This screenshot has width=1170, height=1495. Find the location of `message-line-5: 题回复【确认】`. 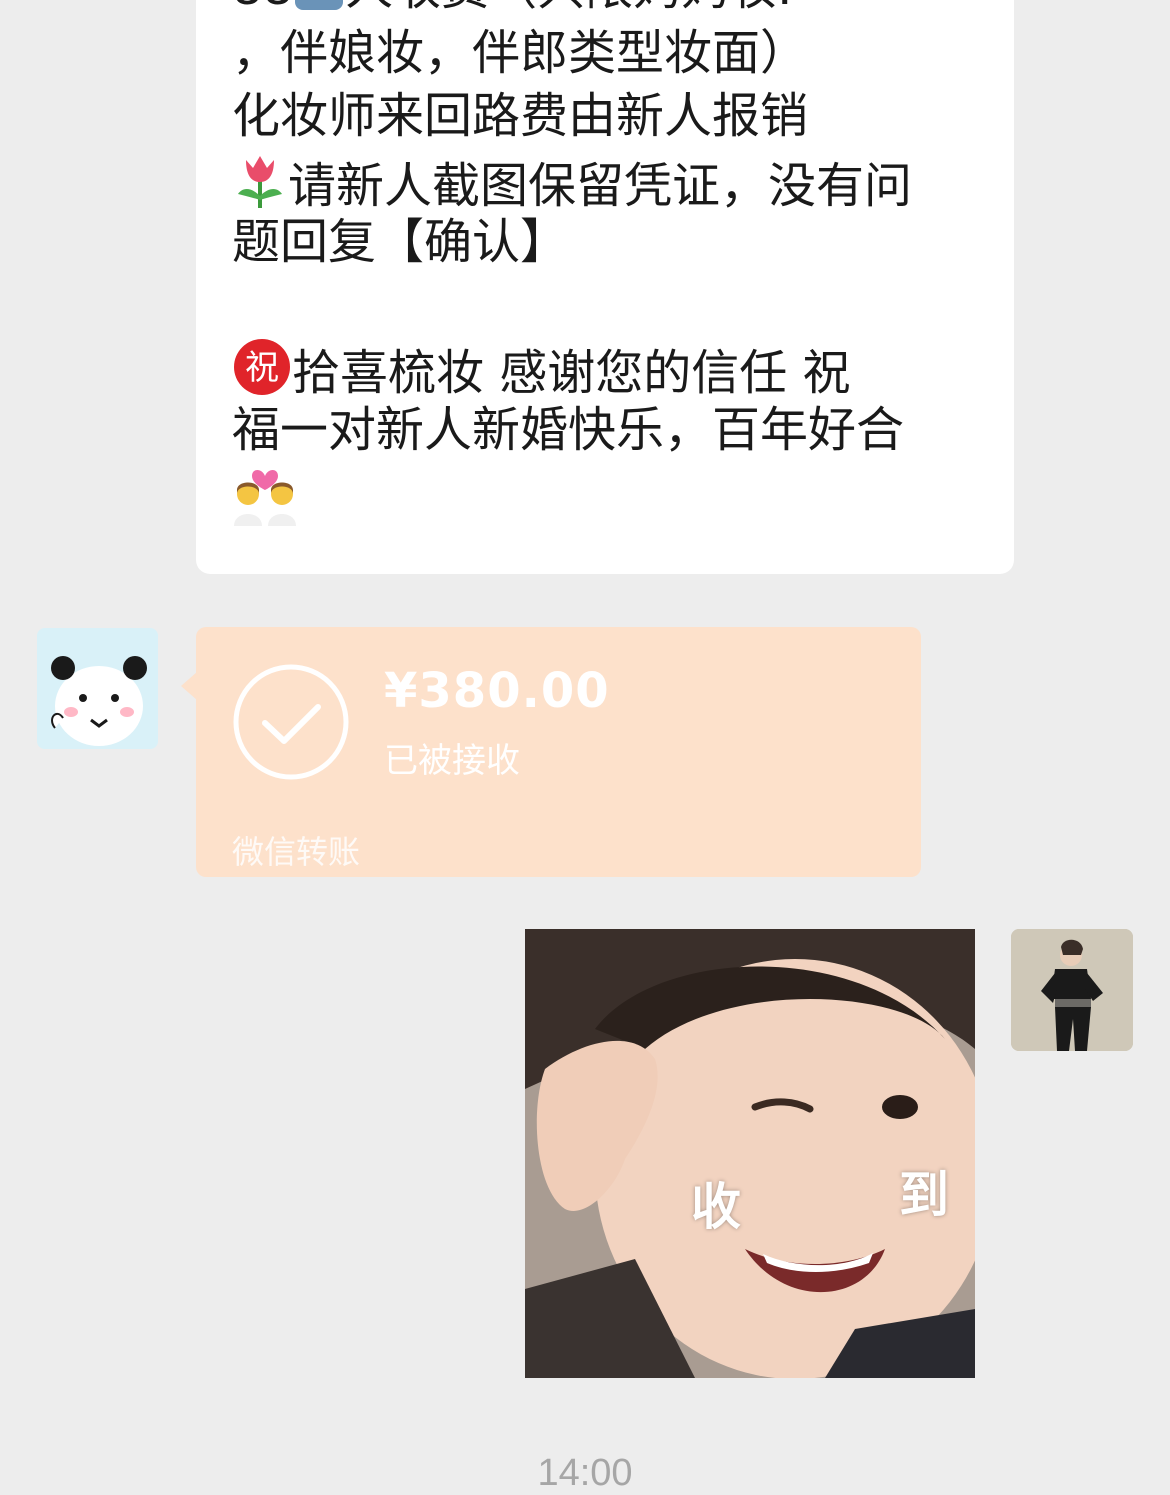

message-line-5: 题回复【确认】 is located at coordinates (400, 242).